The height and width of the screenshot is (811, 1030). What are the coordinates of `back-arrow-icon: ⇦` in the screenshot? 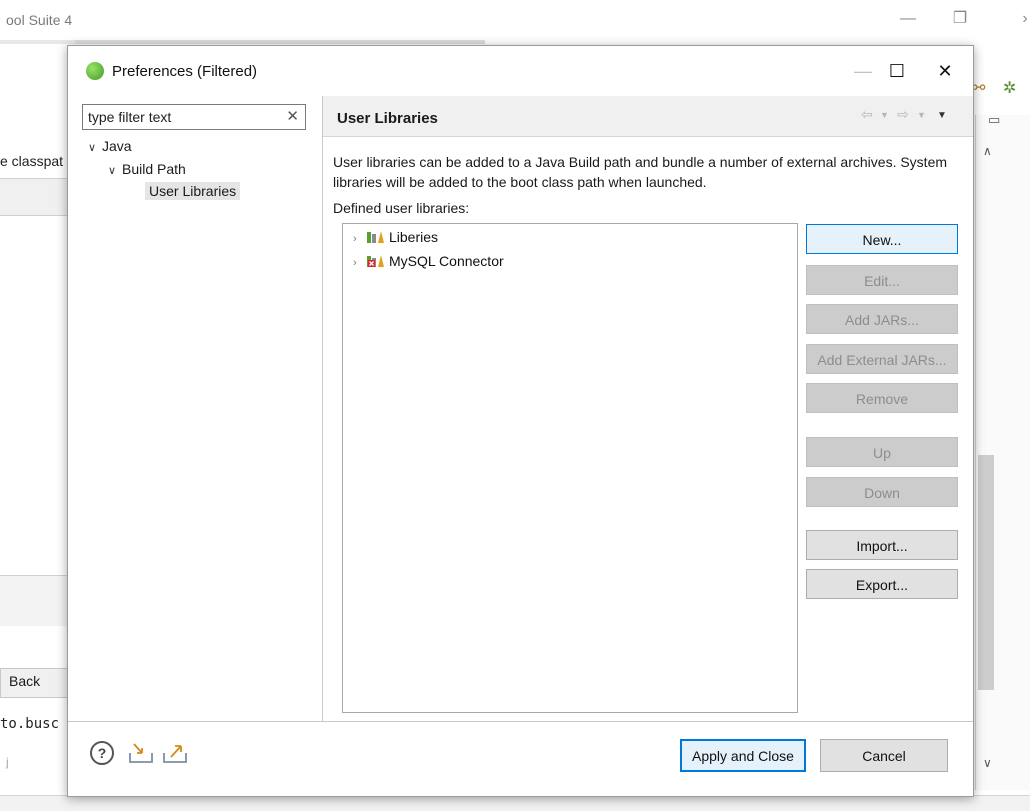 It's located at (867, 114).